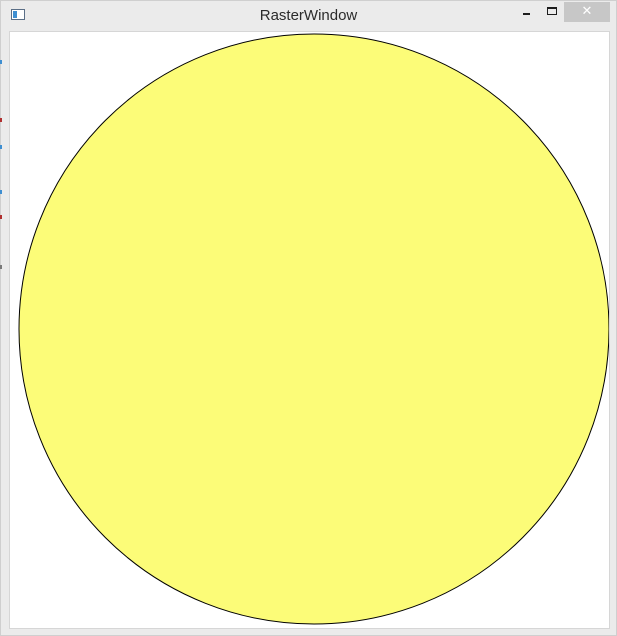 The width and height of the screenshot is (617, 636). I want to click on minimize-button, so click(527, 12).